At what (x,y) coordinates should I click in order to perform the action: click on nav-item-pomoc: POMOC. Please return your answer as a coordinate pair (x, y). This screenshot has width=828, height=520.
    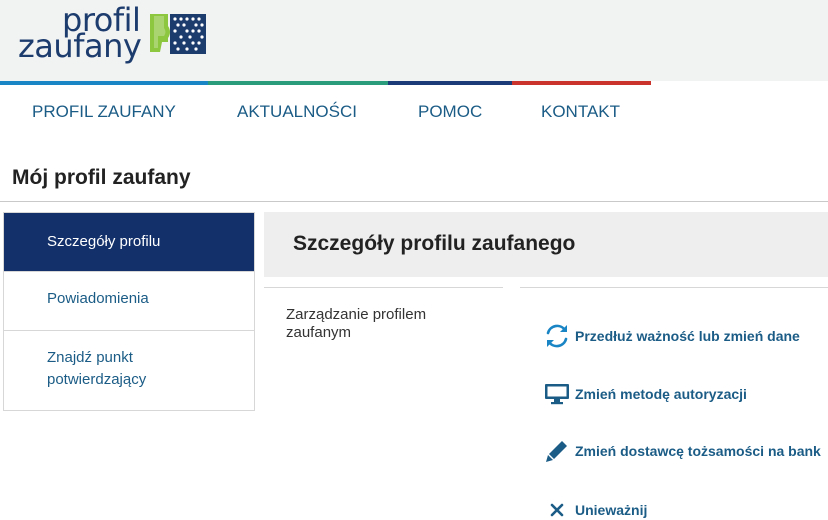
    Looking at the image, I should click on (450, 112).